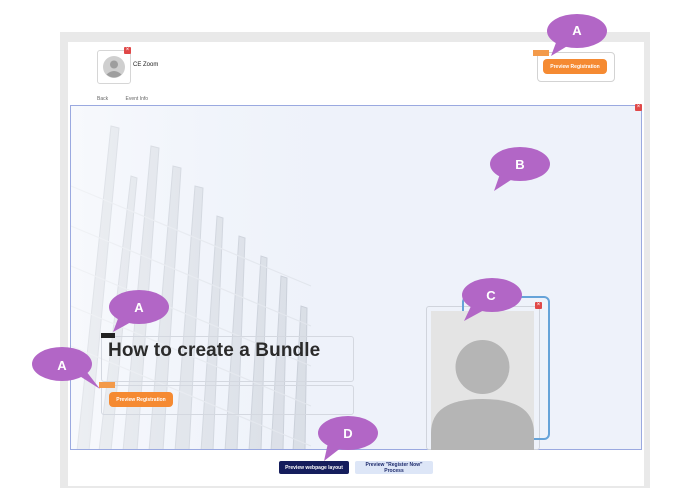 The image size is (676, 504). Describe the element at coordinates (146, 65) in the screenshot. I see `org-name: CE Zoom` at that location.